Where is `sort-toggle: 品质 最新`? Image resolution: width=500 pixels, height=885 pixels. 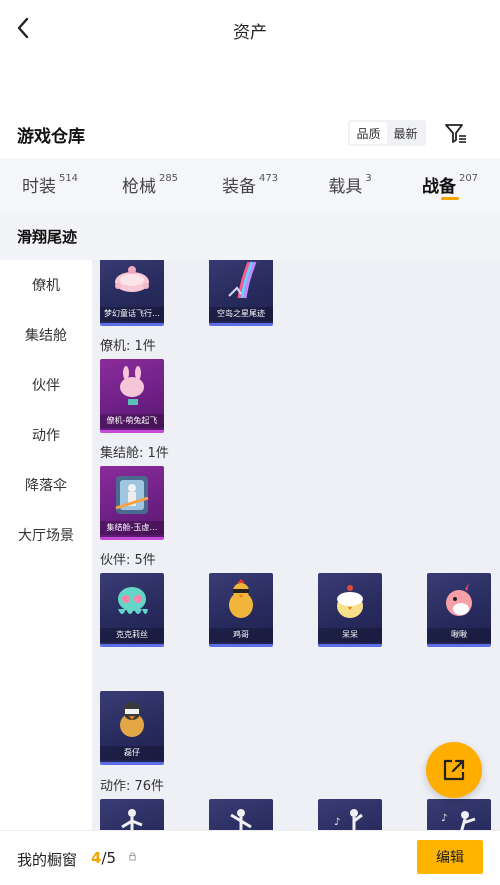 sort-toggle: 品质 最新 is located at coordinates (387, 133).